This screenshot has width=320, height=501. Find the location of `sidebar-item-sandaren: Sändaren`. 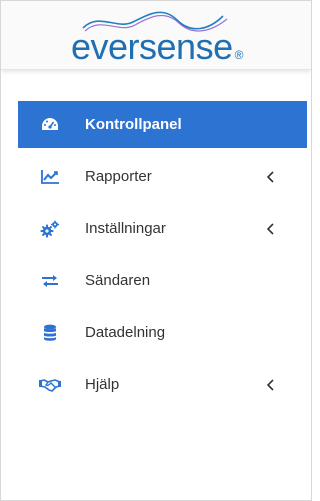

sidebar-item-sandaren: Sändaren is located at coordinates (162, 280).